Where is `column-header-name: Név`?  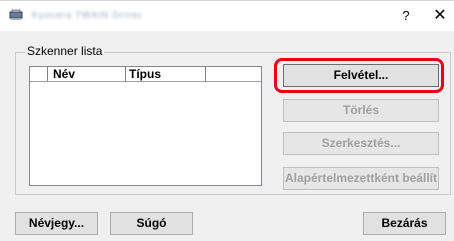
column-header-name: Név is located at coordinates (87, 74).